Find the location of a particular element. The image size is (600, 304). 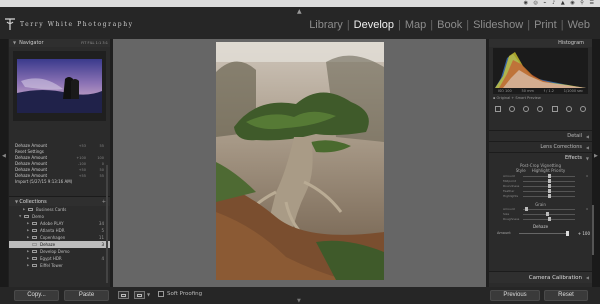

loupe-view-button is located at coordinates (123, 295).